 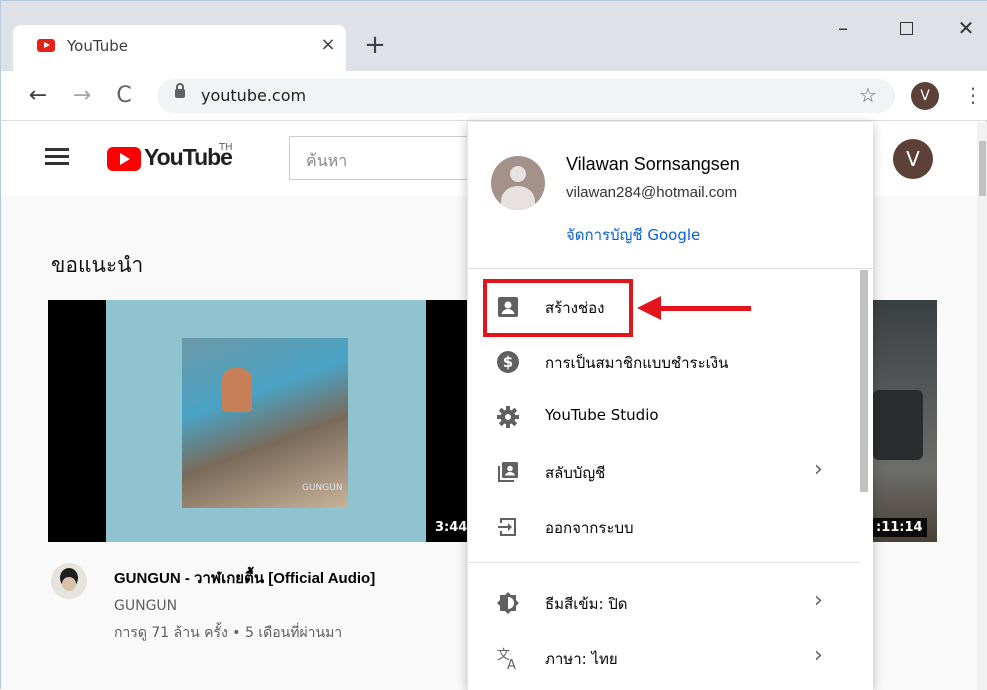 I want to click on switch-account-icon, so click(x=508, y=472).